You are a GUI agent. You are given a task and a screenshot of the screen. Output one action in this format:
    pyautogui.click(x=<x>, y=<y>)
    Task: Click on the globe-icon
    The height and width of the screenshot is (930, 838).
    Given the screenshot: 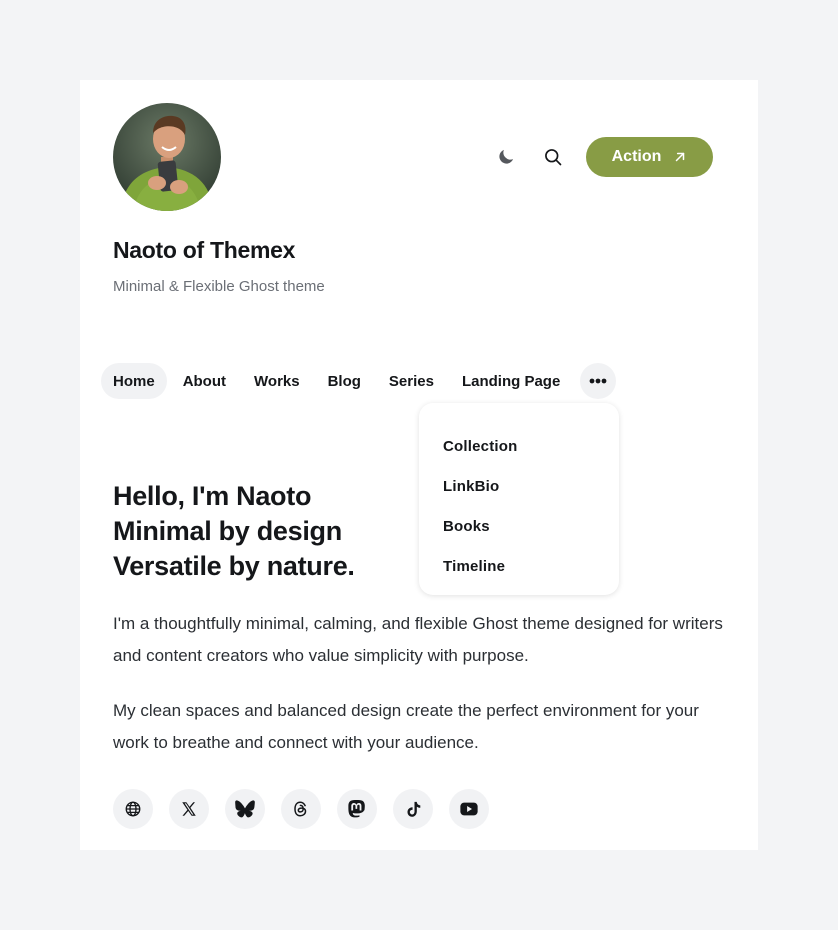 What is the action you would take?
    pyautogui.click(x=133, y=809)
    